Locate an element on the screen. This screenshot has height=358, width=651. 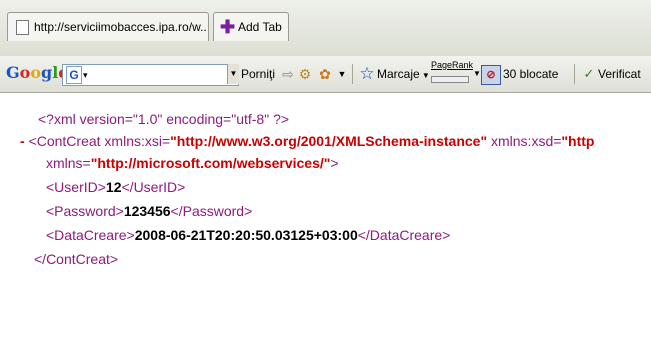
add-tab-label: Add Tab is located at coordinates (260, 27).